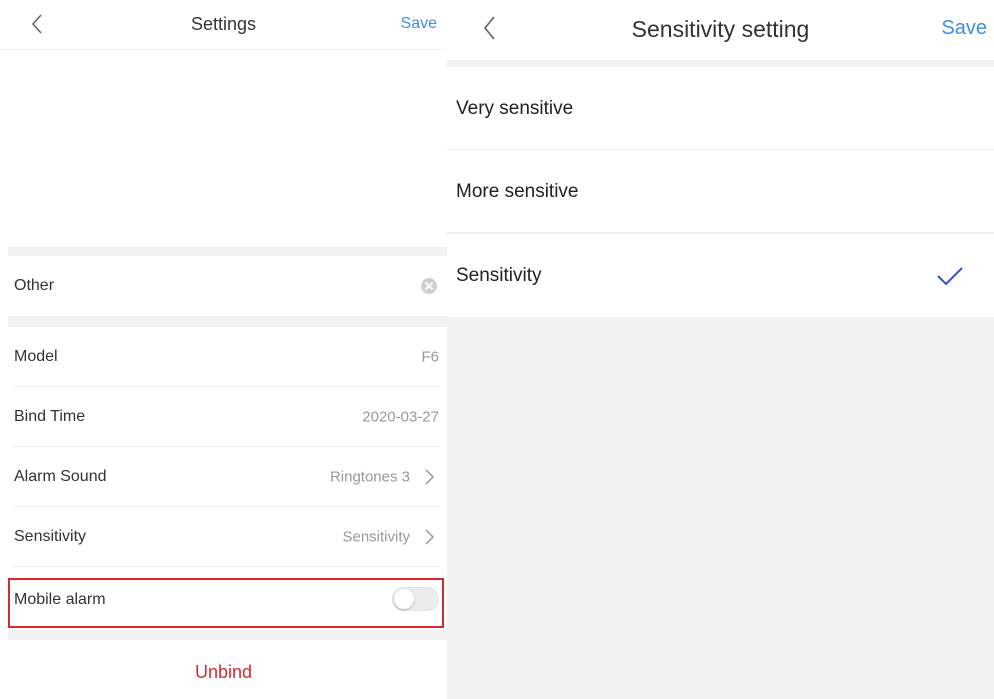 Image resolution: width=994 pixels, height=699 pixels. Describe the element at coordinates (404, 599) in the screenshot. I see `toggle-knob` at that location.